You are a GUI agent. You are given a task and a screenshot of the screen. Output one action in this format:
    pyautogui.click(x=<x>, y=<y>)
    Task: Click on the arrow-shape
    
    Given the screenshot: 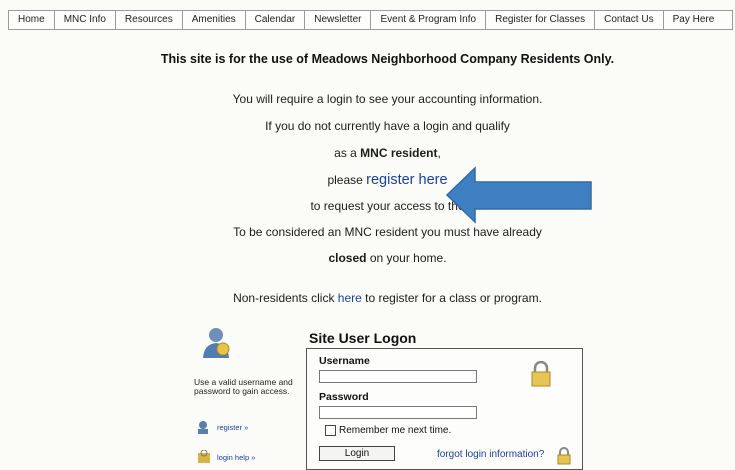 What is the action you would take?
    pyautogui.click(x=518, y=195)
    